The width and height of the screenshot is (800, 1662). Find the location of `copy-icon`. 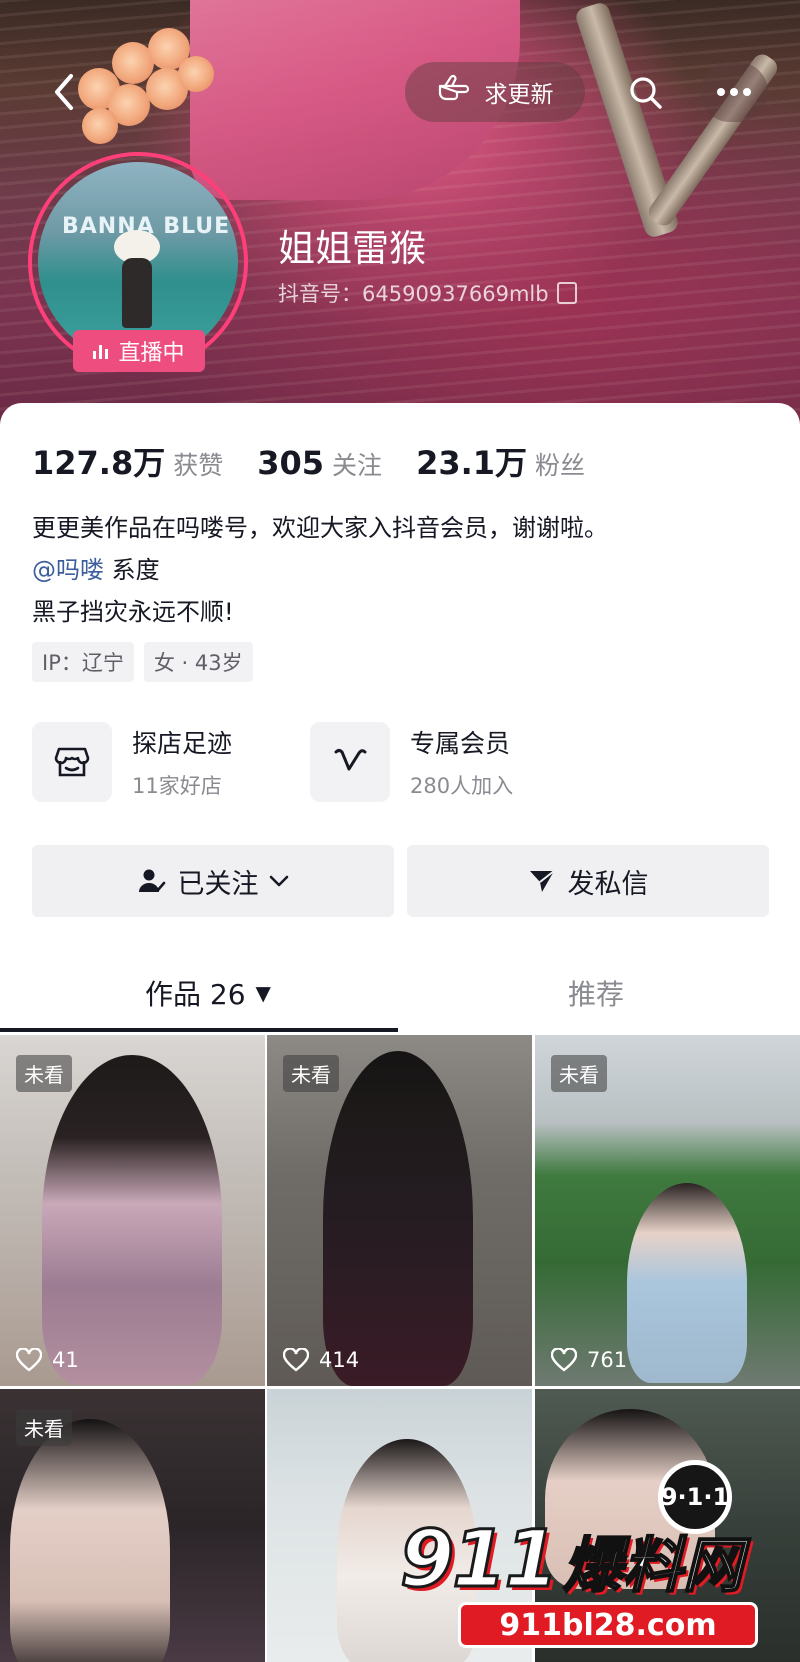

copy-icon is located at coordinates (566, 293).